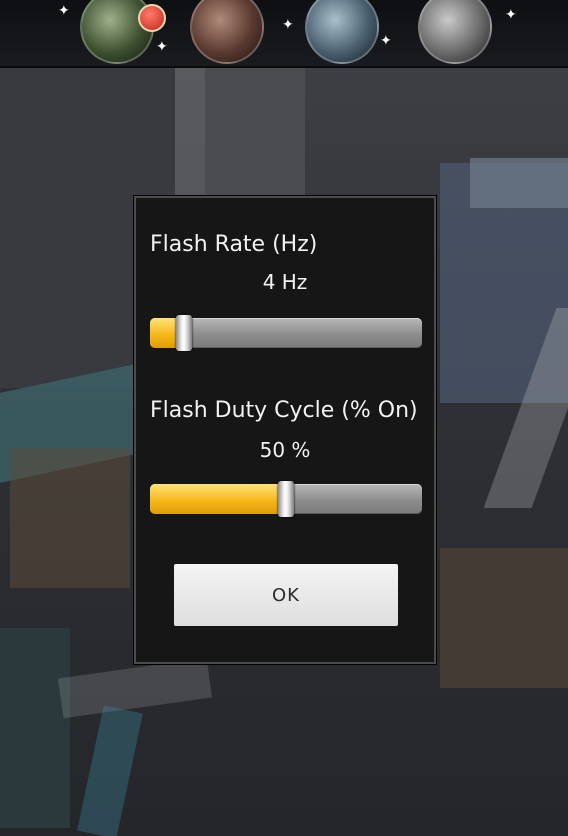 Image resolution: width=568 pixels, height=836 pixels. I want to click on flash-rate-label: Flash Rate (Hz), so click(234, 244).